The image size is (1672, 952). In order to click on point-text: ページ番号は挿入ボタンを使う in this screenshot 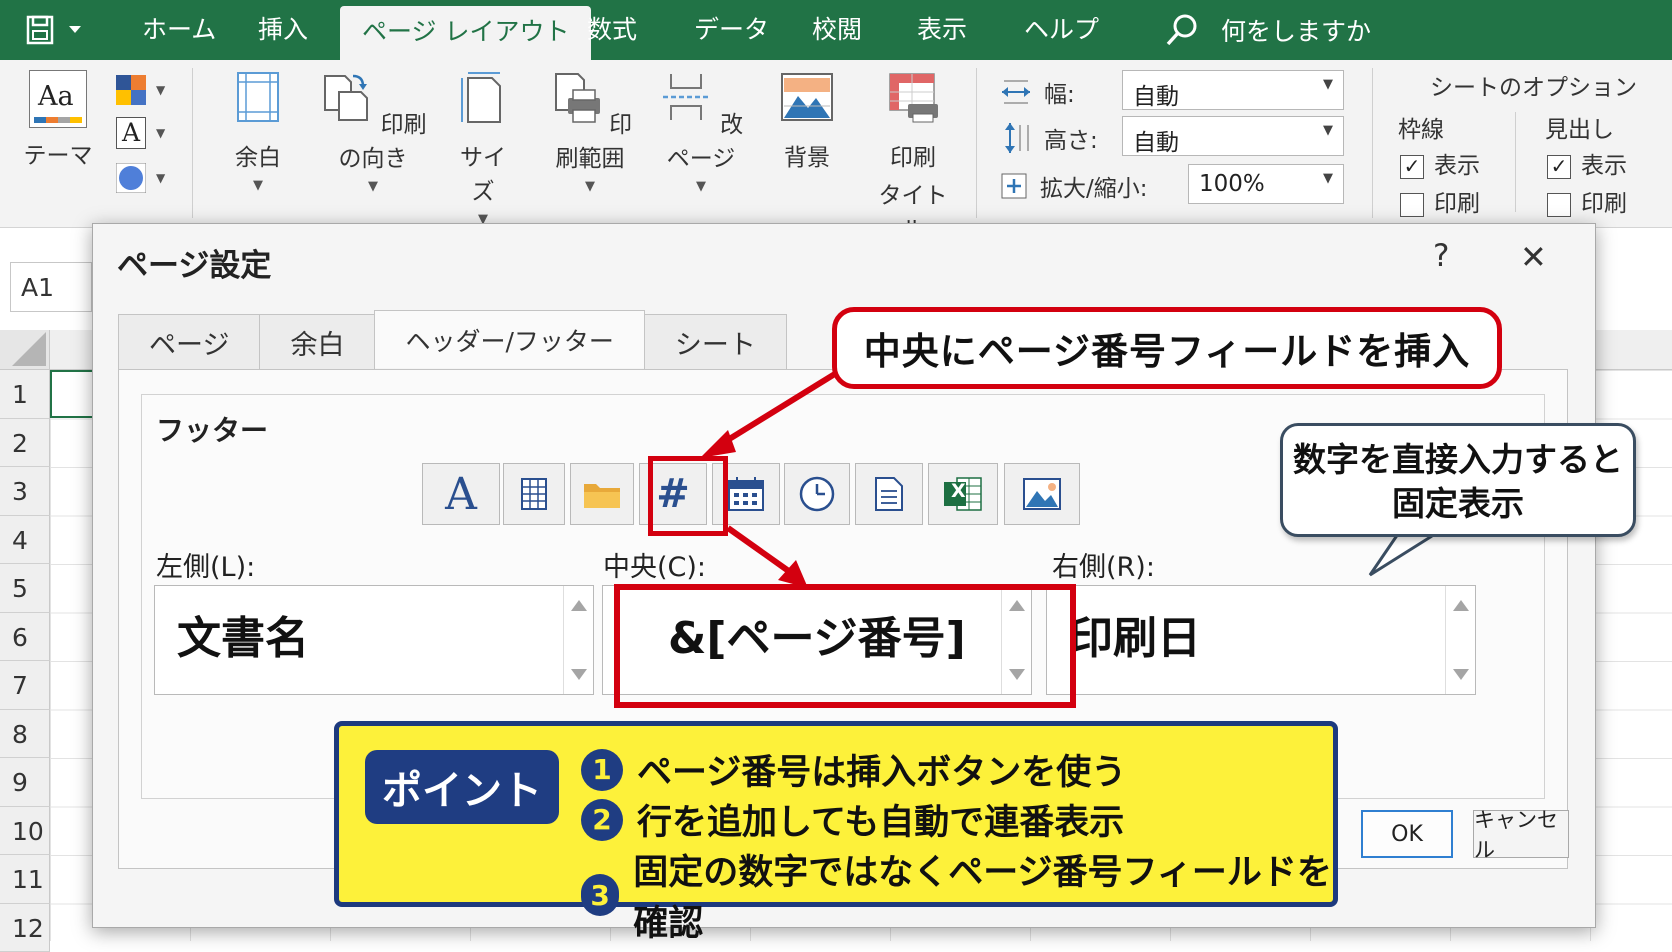, I will do `click(881, 769)`.